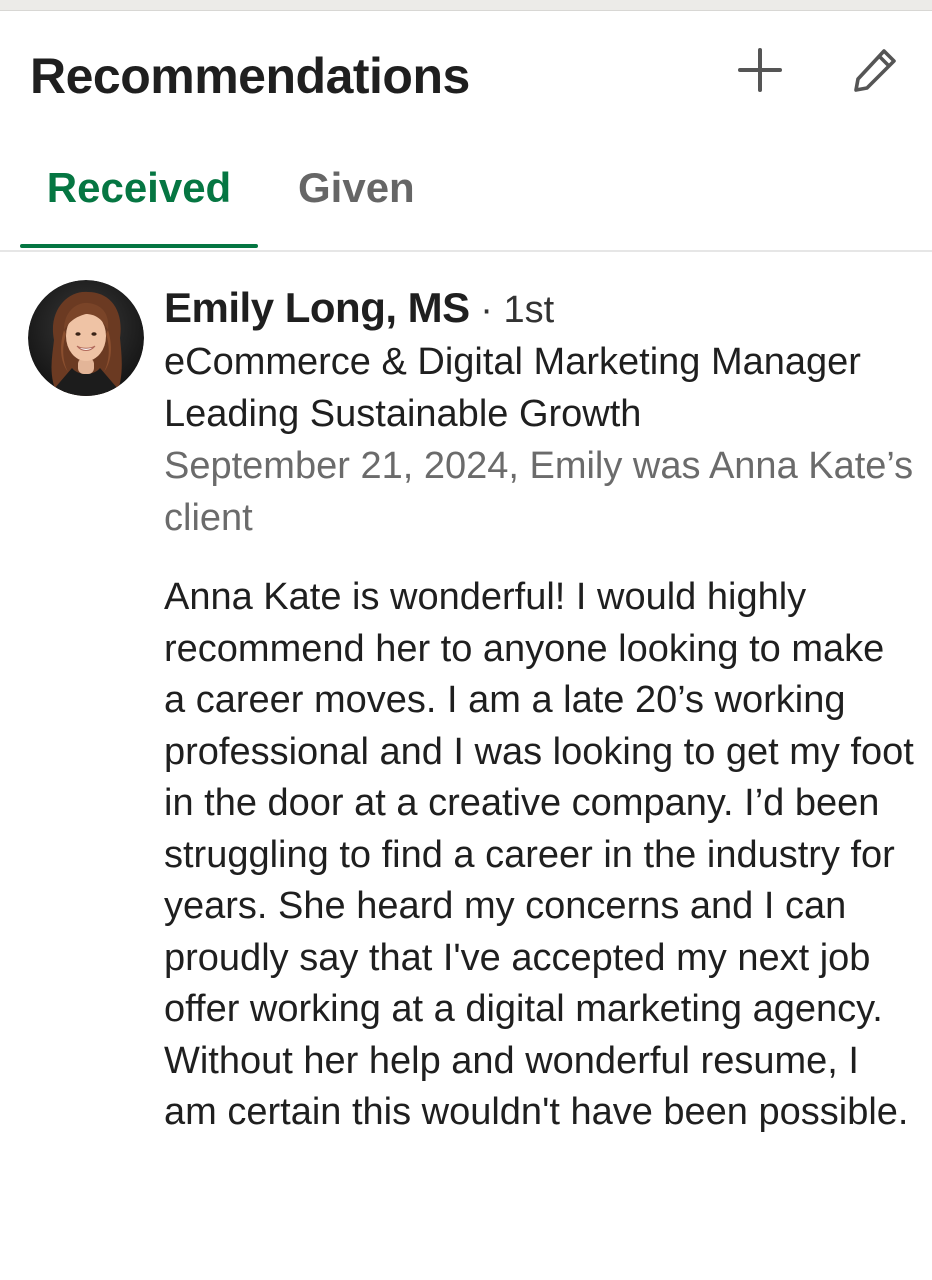 Image resolution: width=932 pixels, height=1280 pixels. I want to click on tab-received: Received, so click(139, 204).